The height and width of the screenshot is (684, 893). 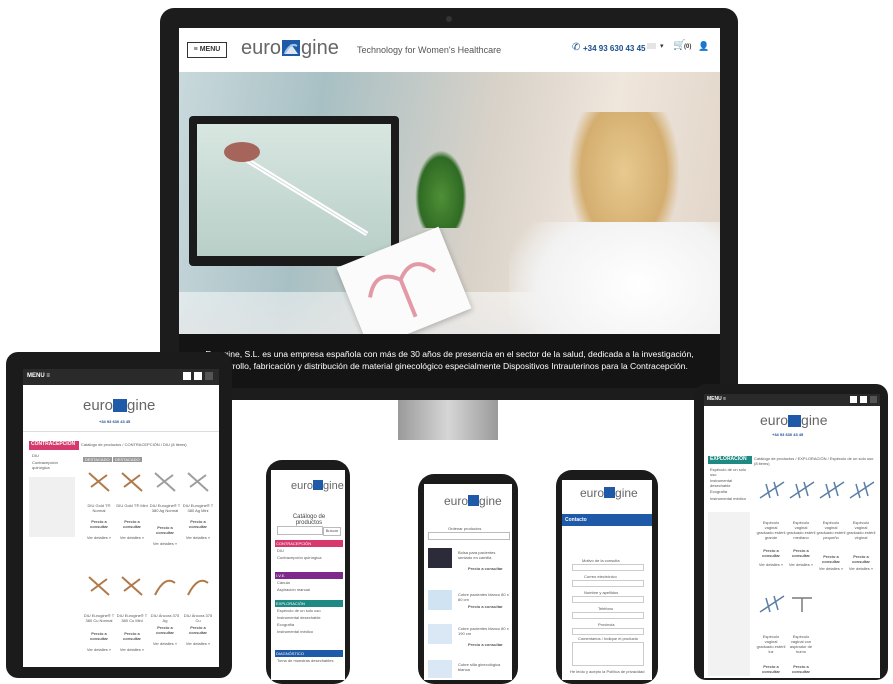 What do you see at coordinates (99, 508) in the screenshot?
I see `product-name: DIU Gold T® Normal` at bounding box center [99, 508].